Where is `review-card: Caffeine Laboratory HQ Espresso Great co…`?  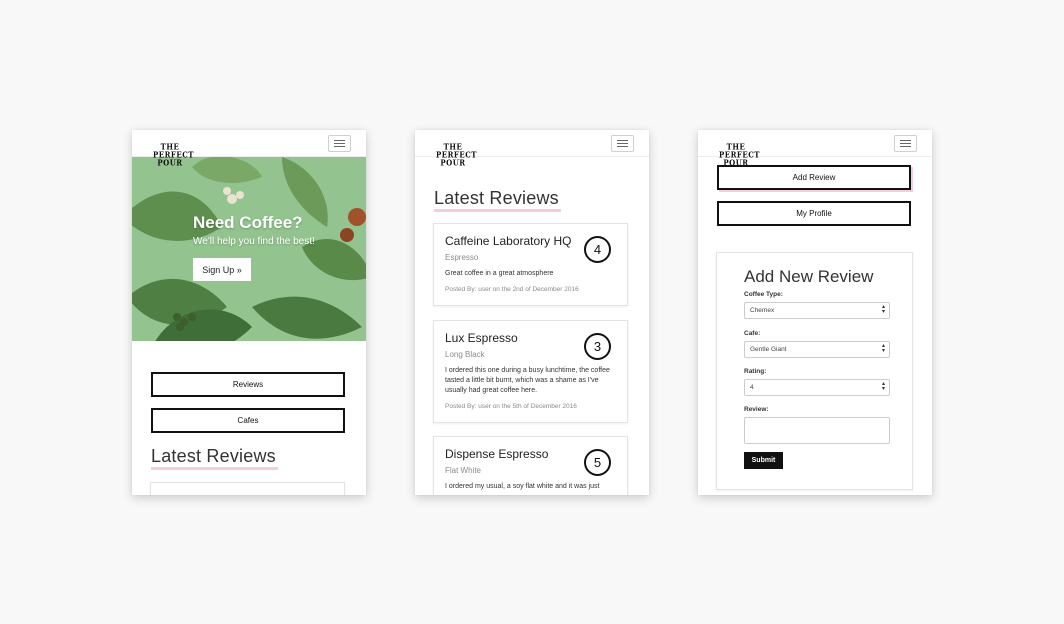
review-card: Caffeine Laboratory HQ Espresso Great co… is located at coordinates (530, 264).